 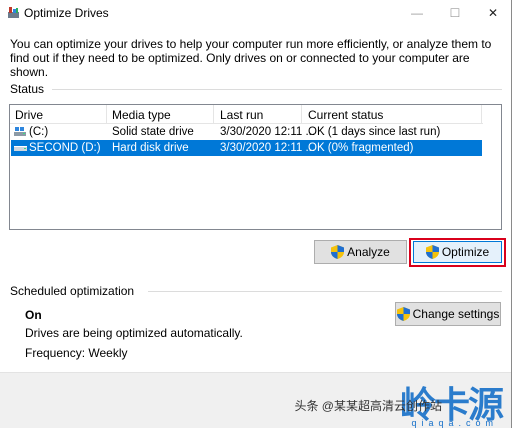 What do you see at coordinates (141, 115) in the screenshot?
I see `column-media-type: Media type` at bounding box center [141, 115].